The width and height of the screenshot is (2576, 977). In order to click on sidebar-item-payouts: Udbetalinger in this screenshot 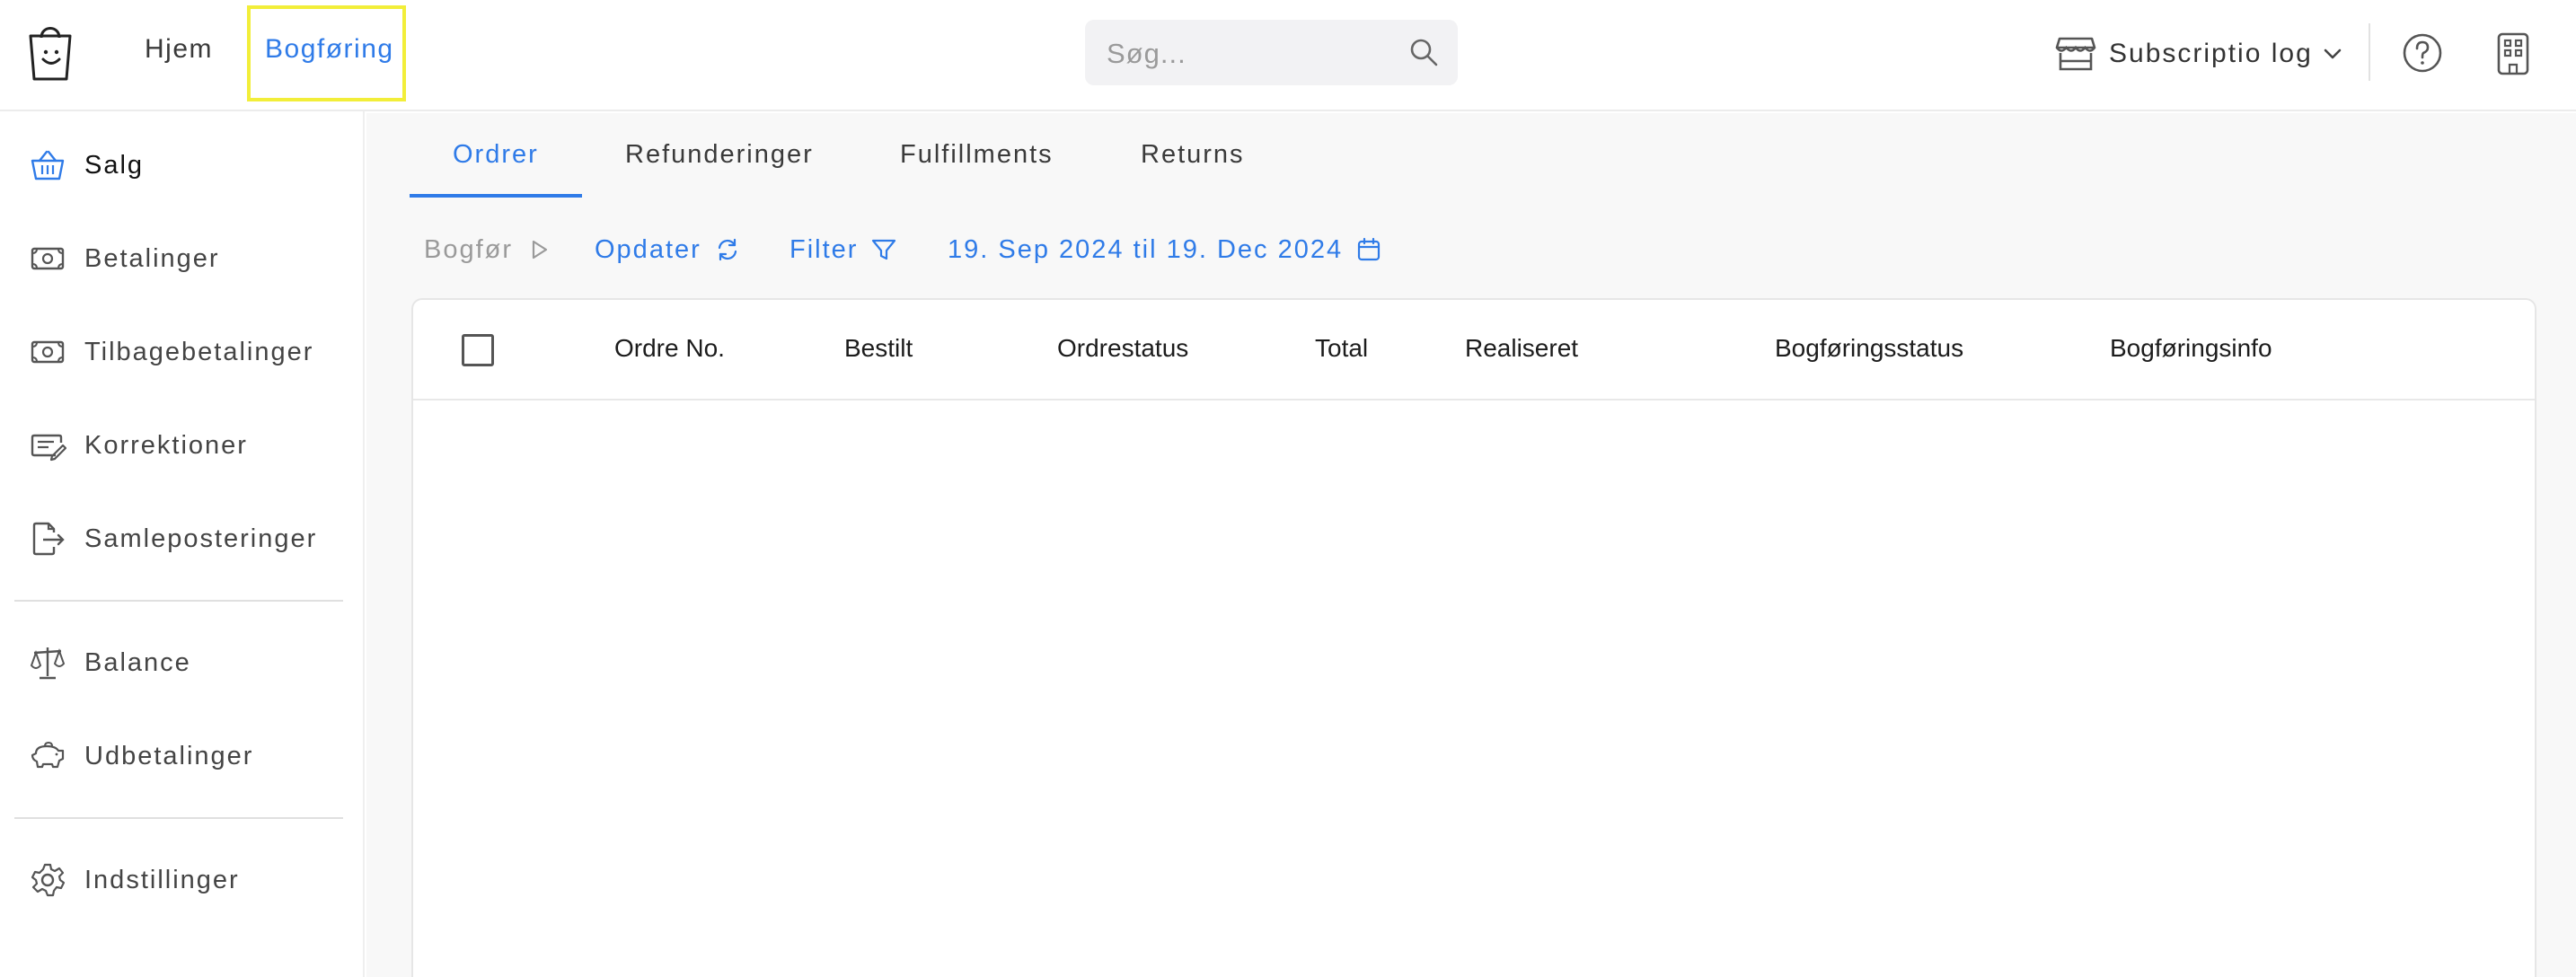, I will do `click(190, 756)`.